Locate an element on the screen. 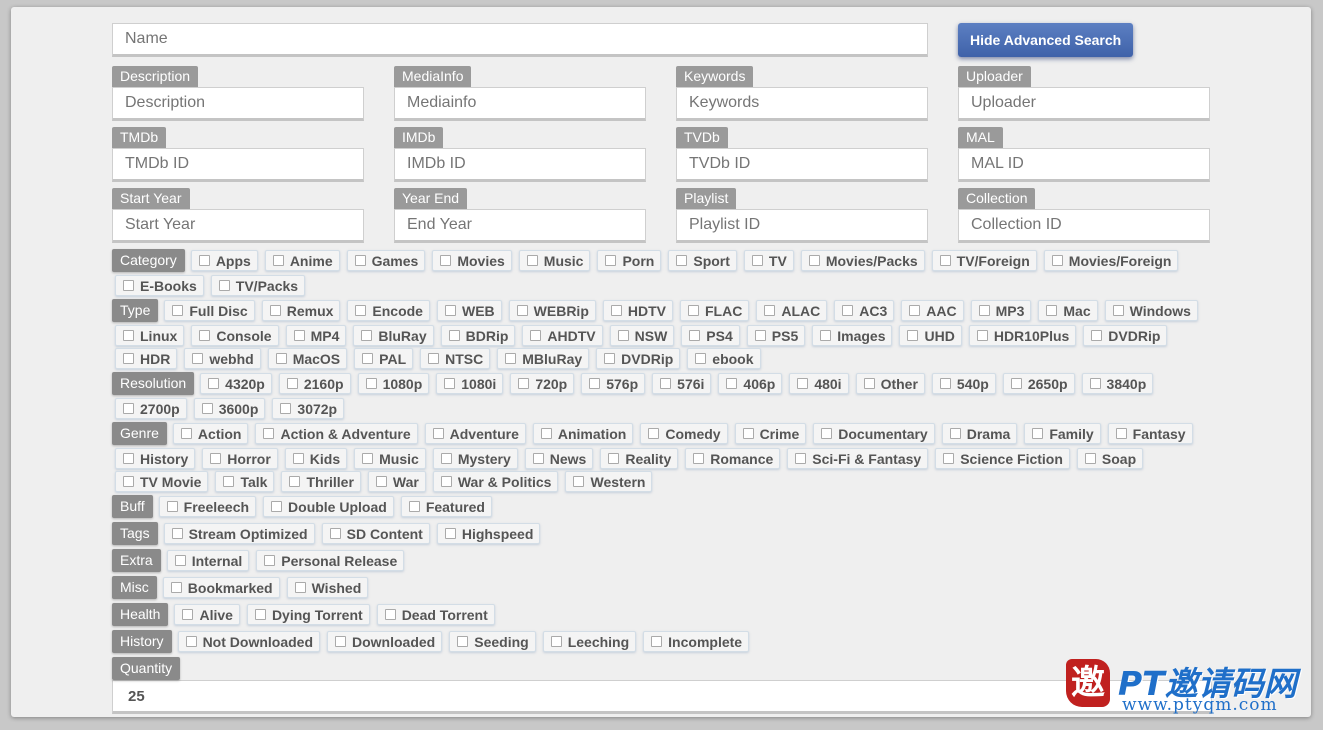  filter-option-resolution-2700p: 2700p is located at coordinates (151, 408).